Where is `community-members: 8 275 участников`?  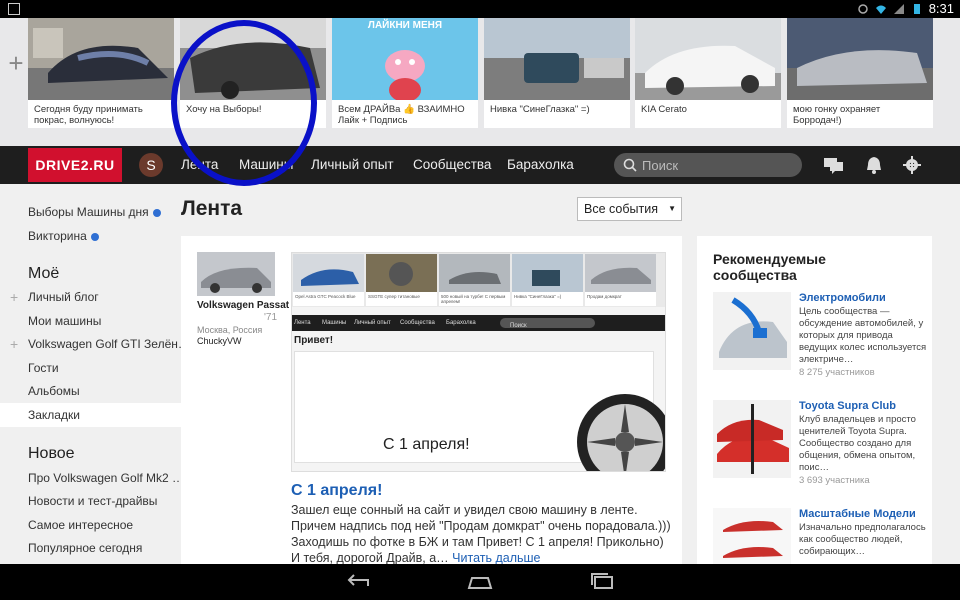
community-members: 8 275 участников is located at coordinates (837, 372).